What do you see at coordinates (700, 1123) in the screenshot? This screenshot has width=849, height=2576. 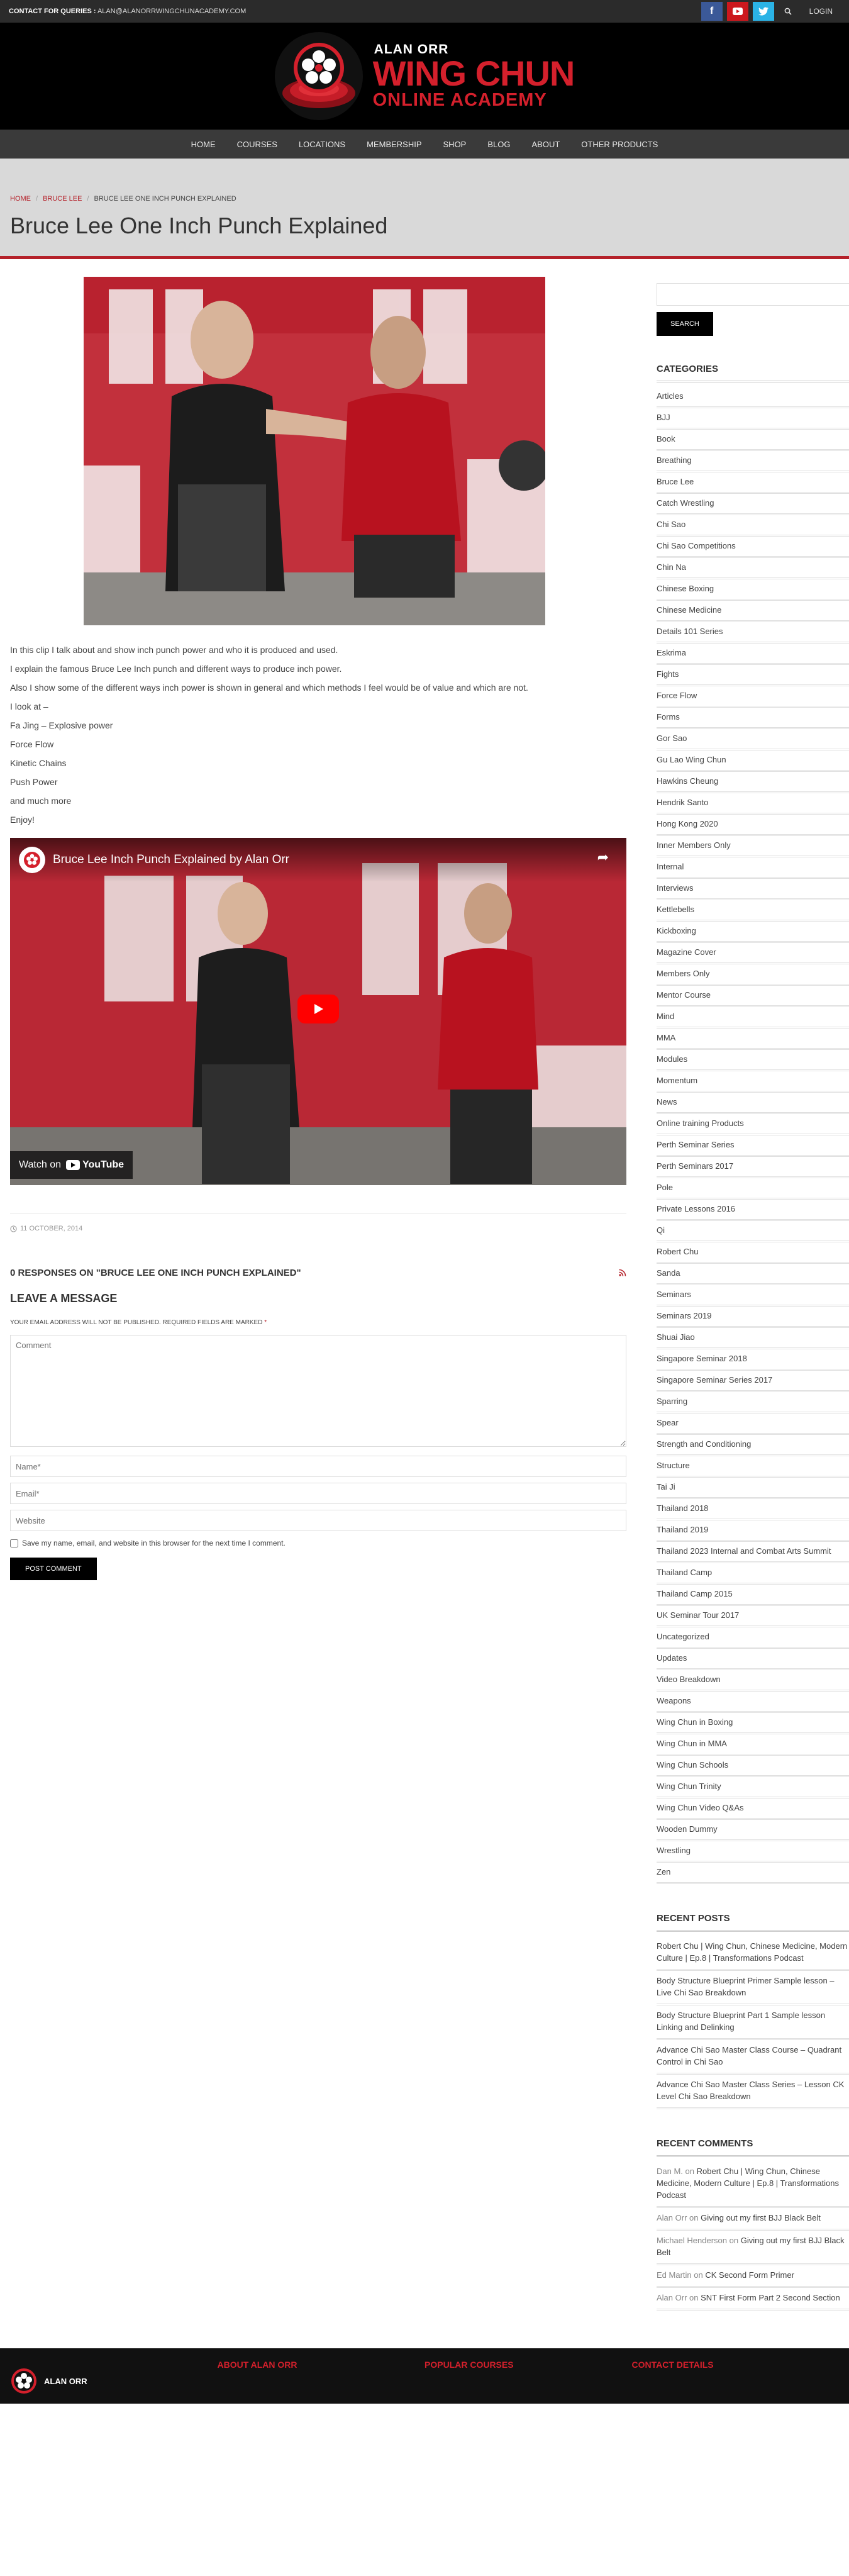 I see `category-link: Online training Products` at bounding box center [700, 1123].